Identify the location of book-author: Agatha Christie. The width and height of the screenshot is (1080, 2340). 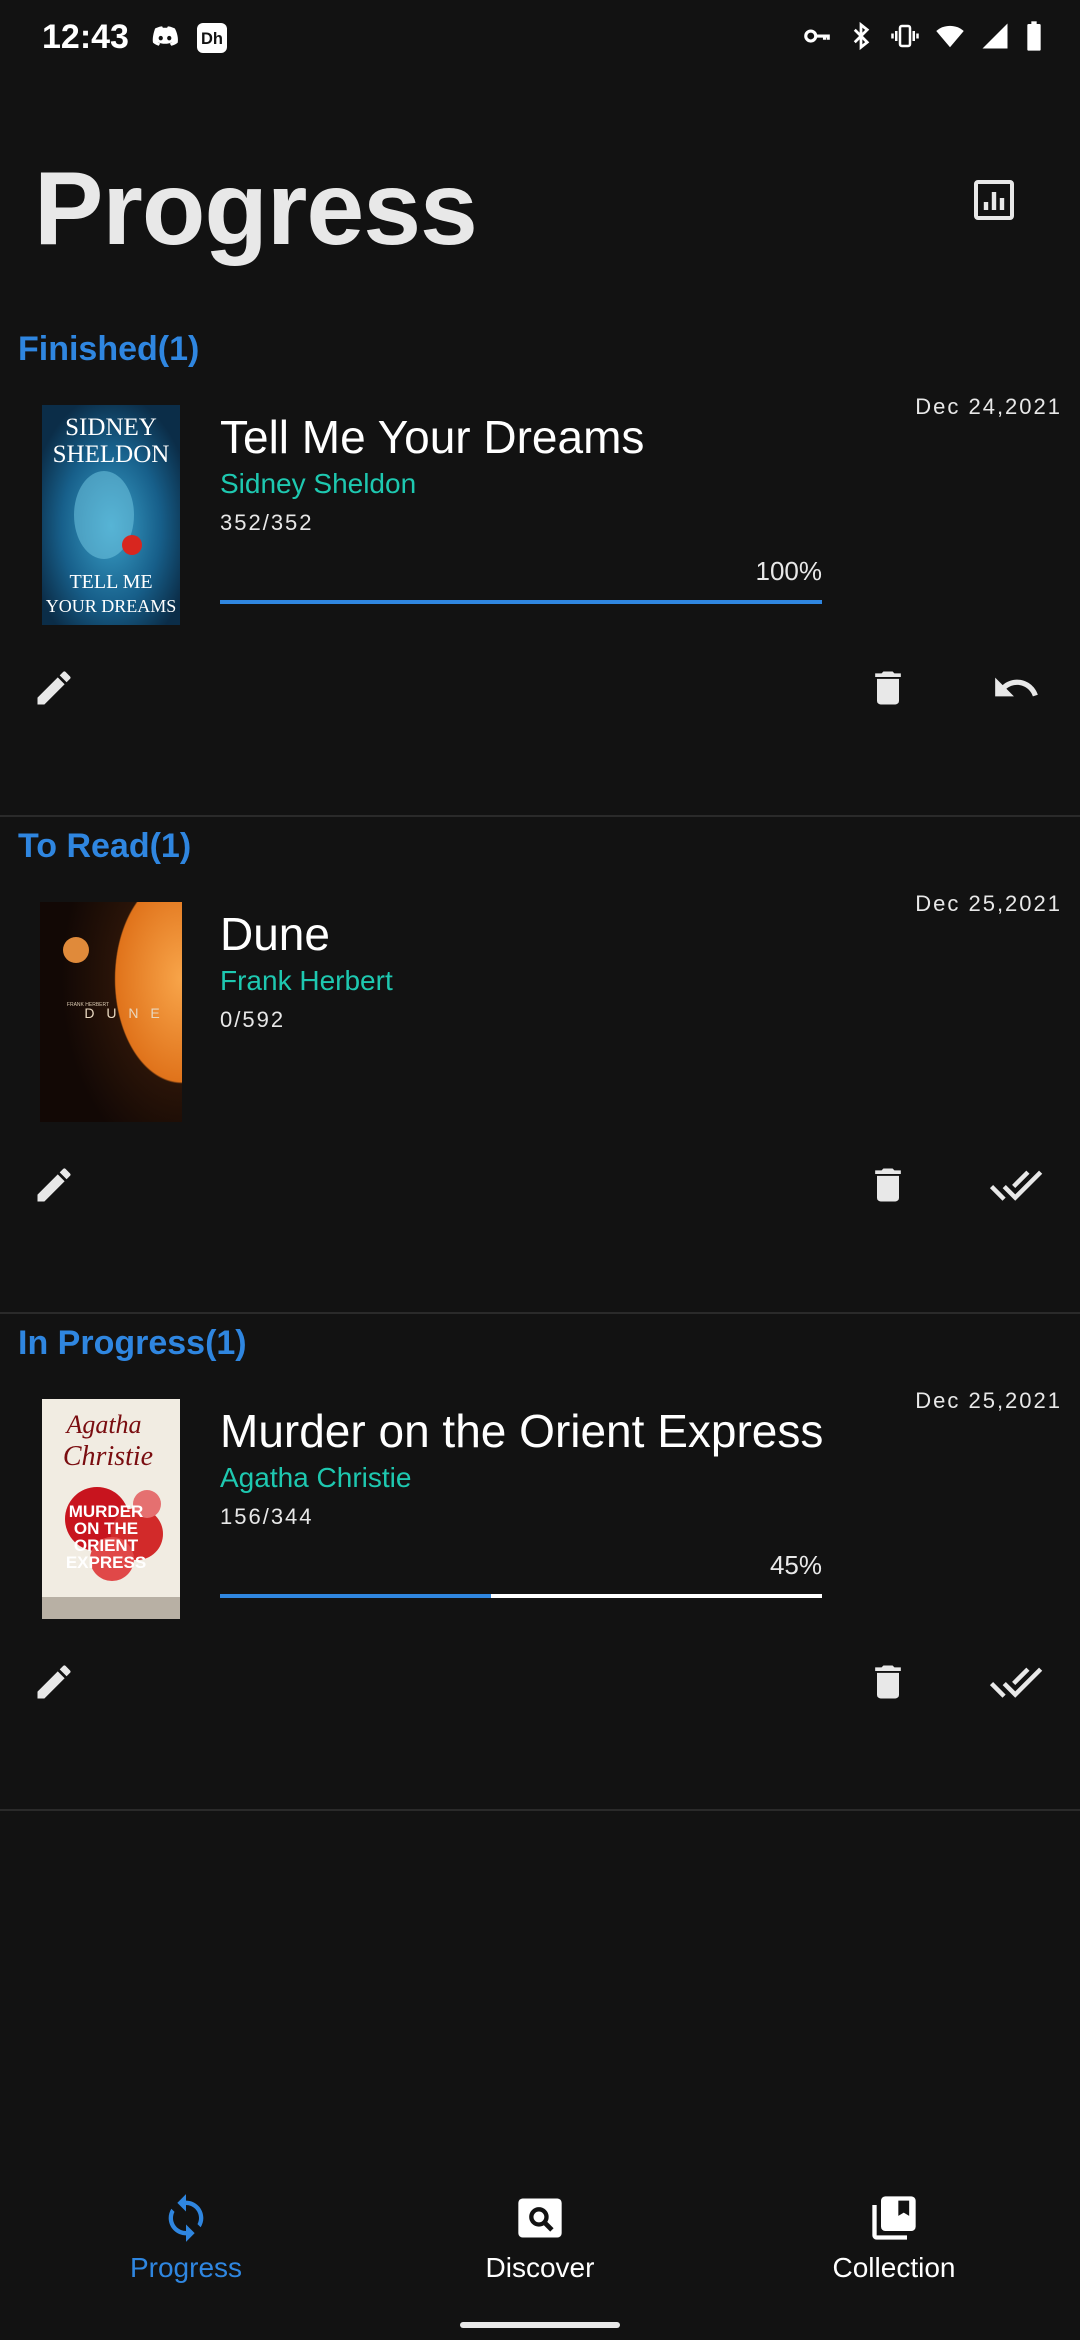
(316, 1477).